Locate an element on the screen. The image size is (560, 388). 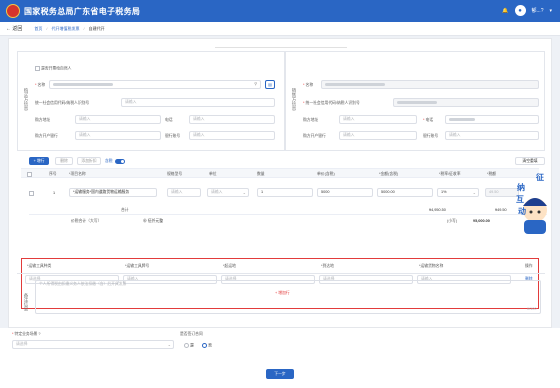
arrow-left-icon: ← is located at coordinates (8, 29).